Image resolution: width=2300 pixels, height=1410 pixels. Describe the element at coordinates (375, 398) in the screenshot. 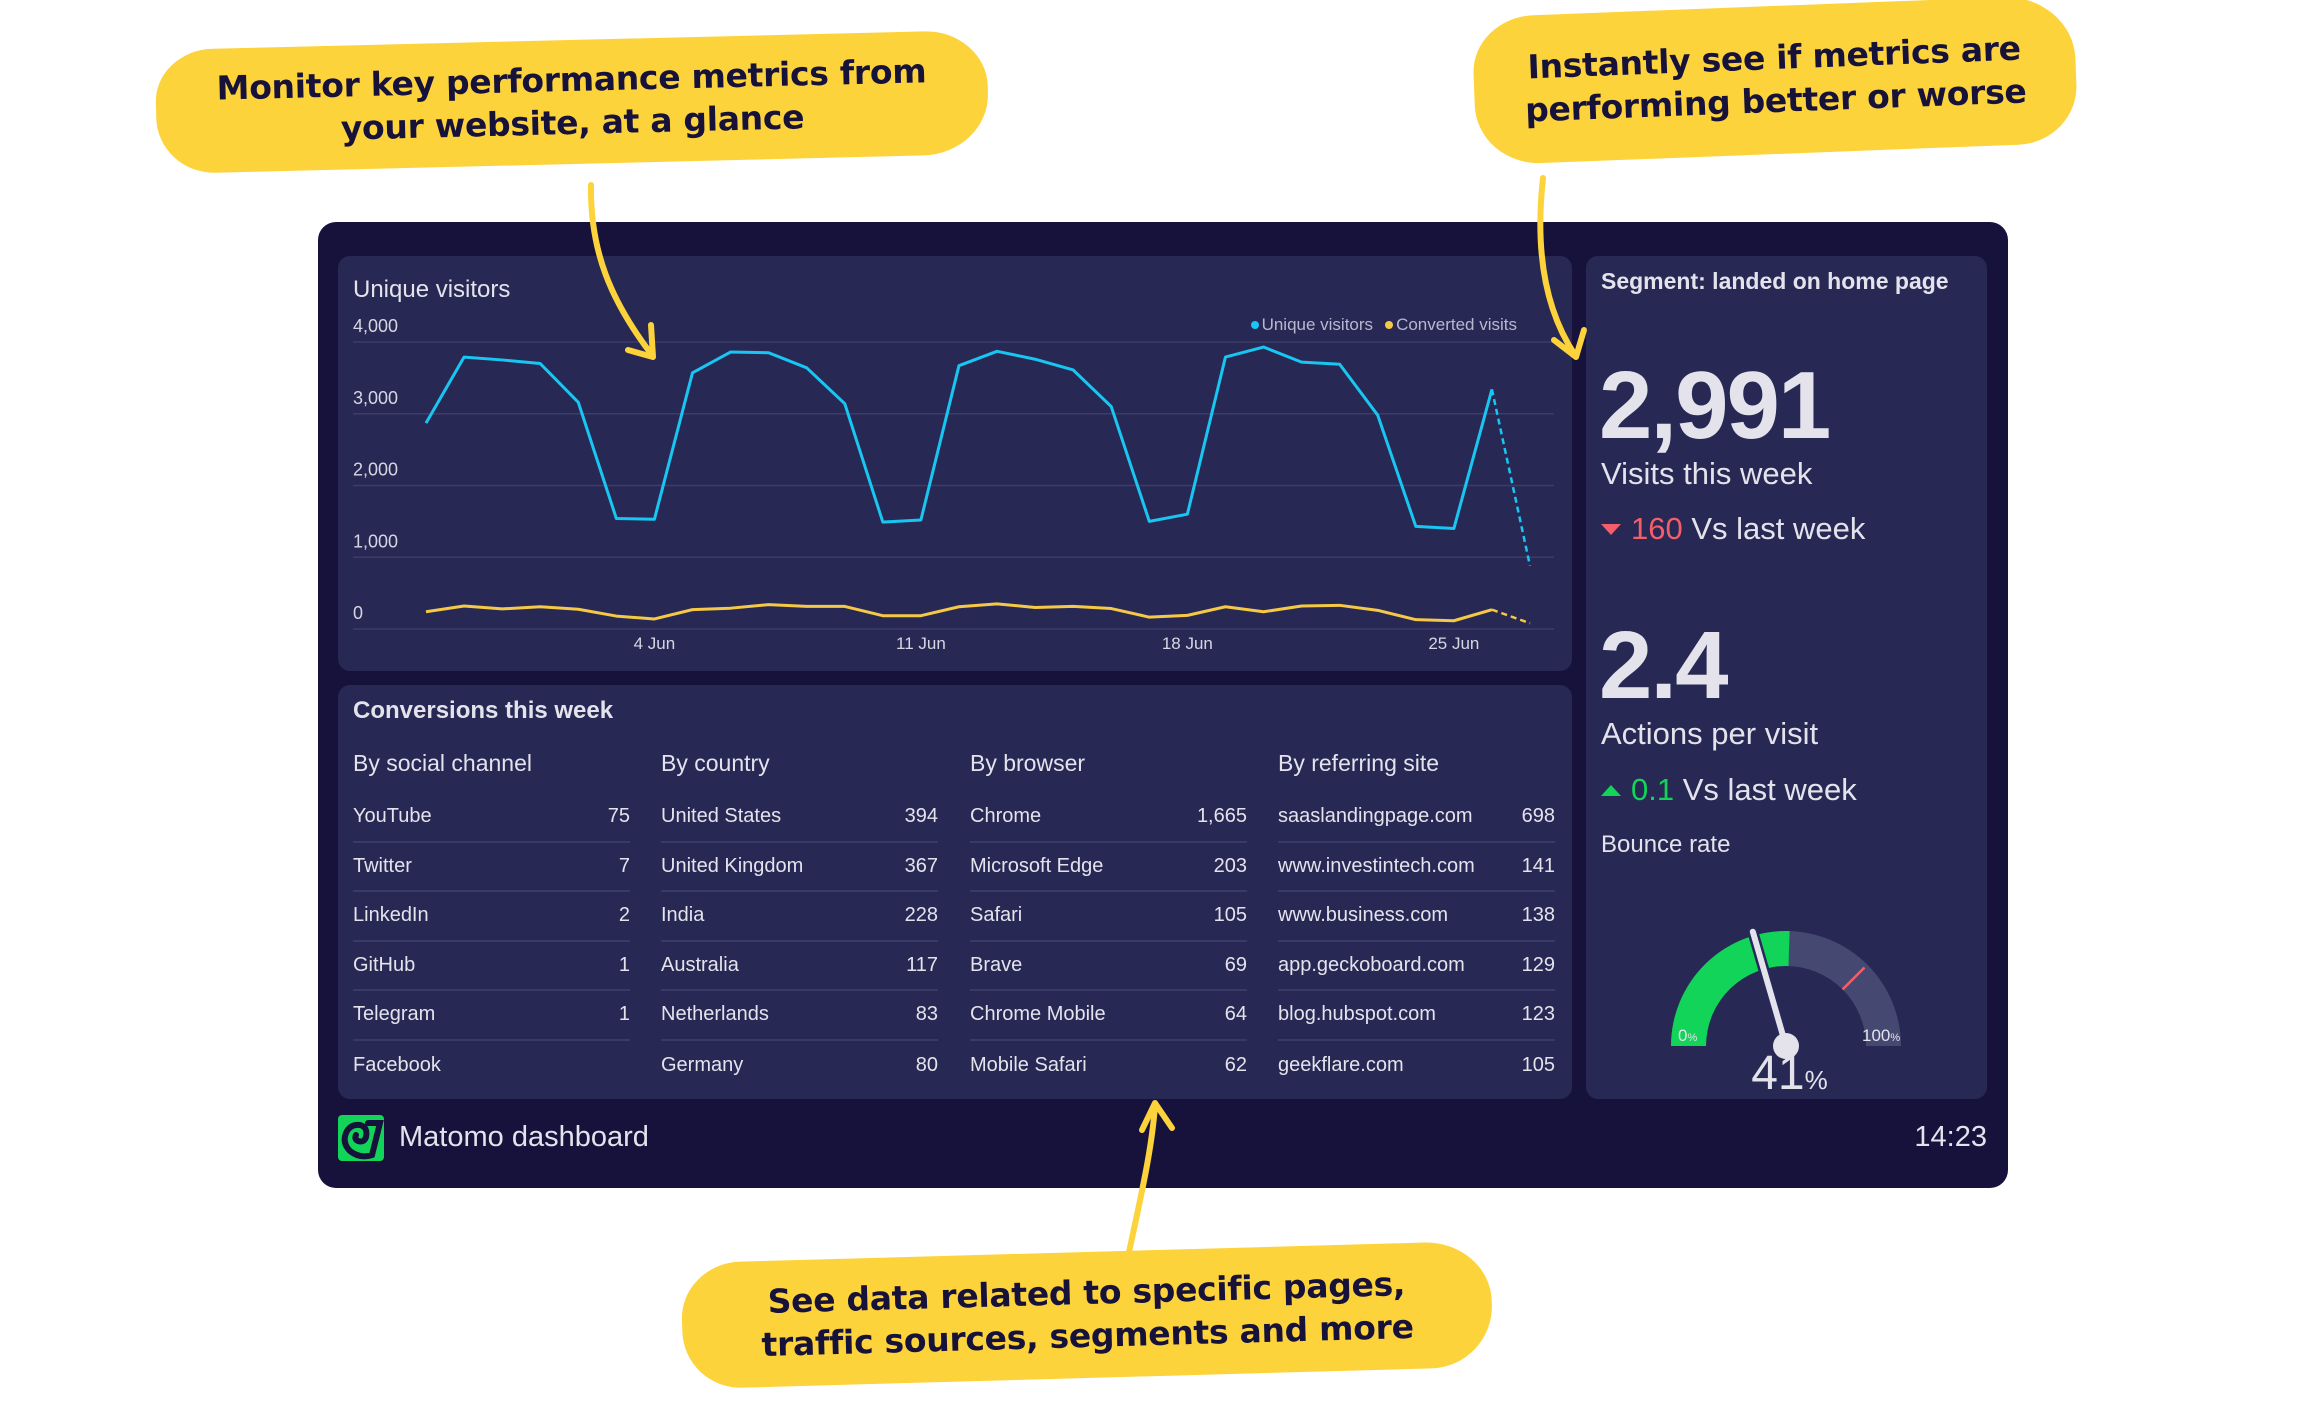

I see `y-tick-label: 3,000` at that location.